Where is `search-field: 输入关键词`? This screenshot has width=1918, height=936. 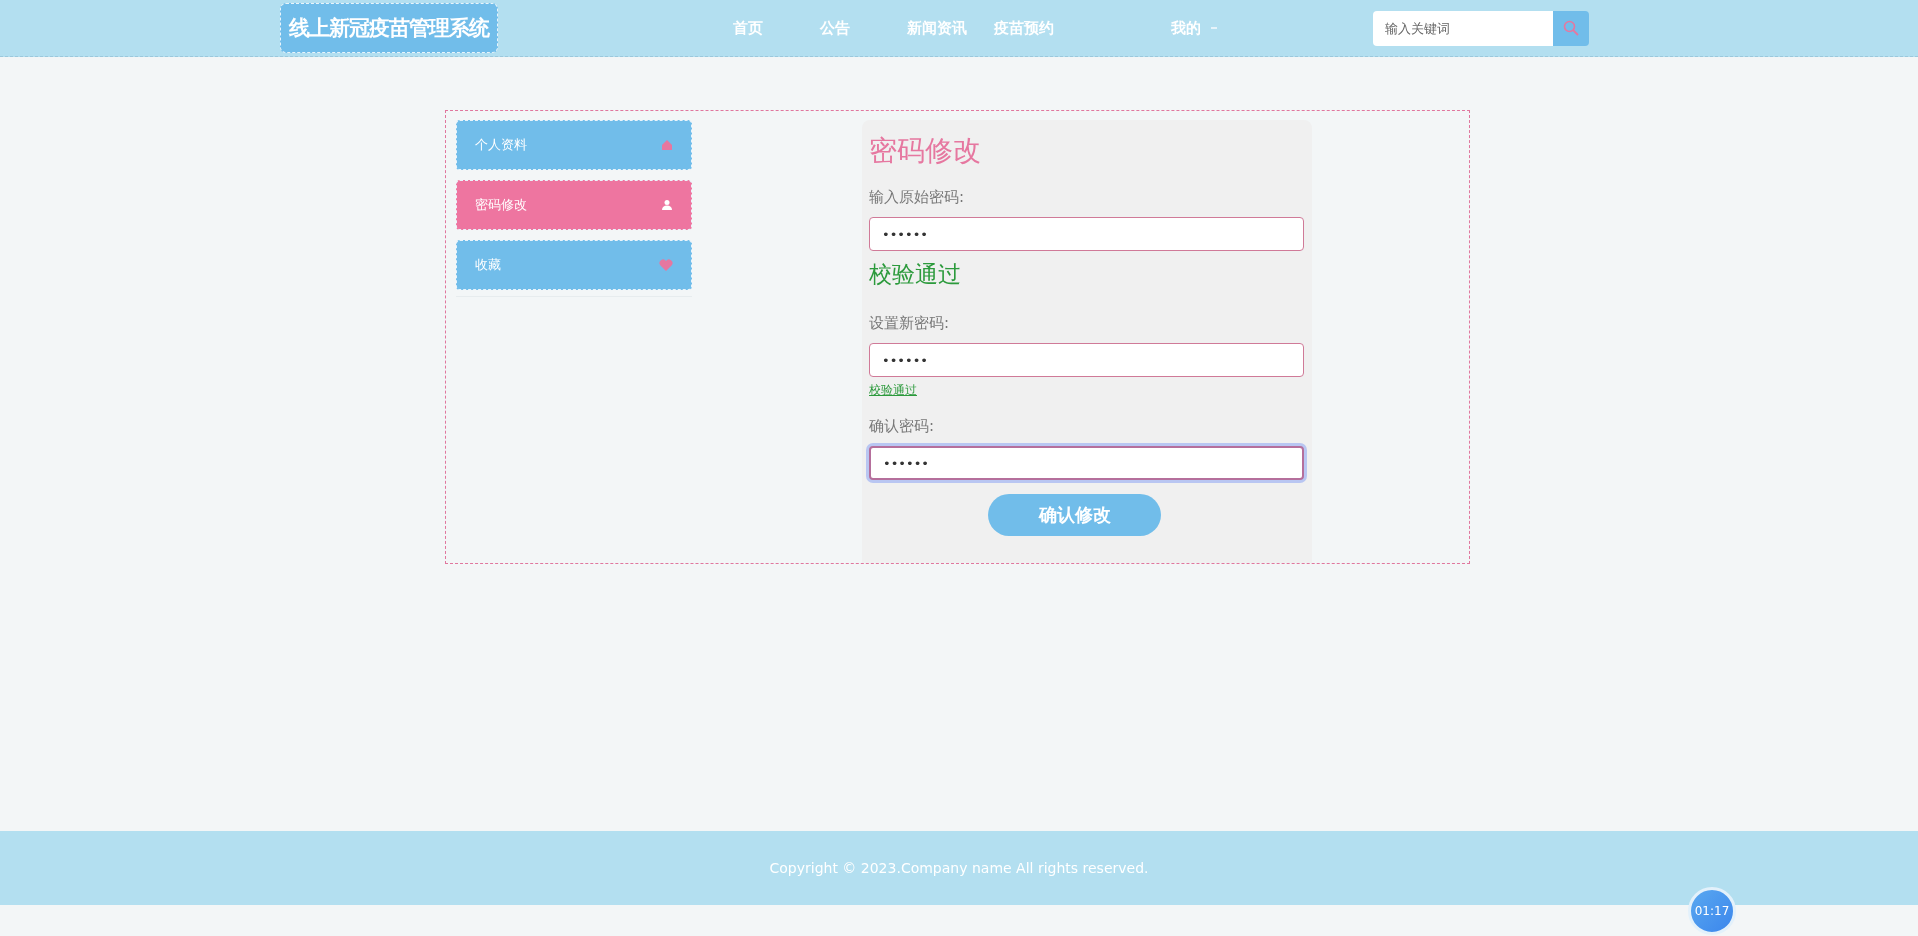
search-field: 输入关键词 is located at coordinates (1463, 28).